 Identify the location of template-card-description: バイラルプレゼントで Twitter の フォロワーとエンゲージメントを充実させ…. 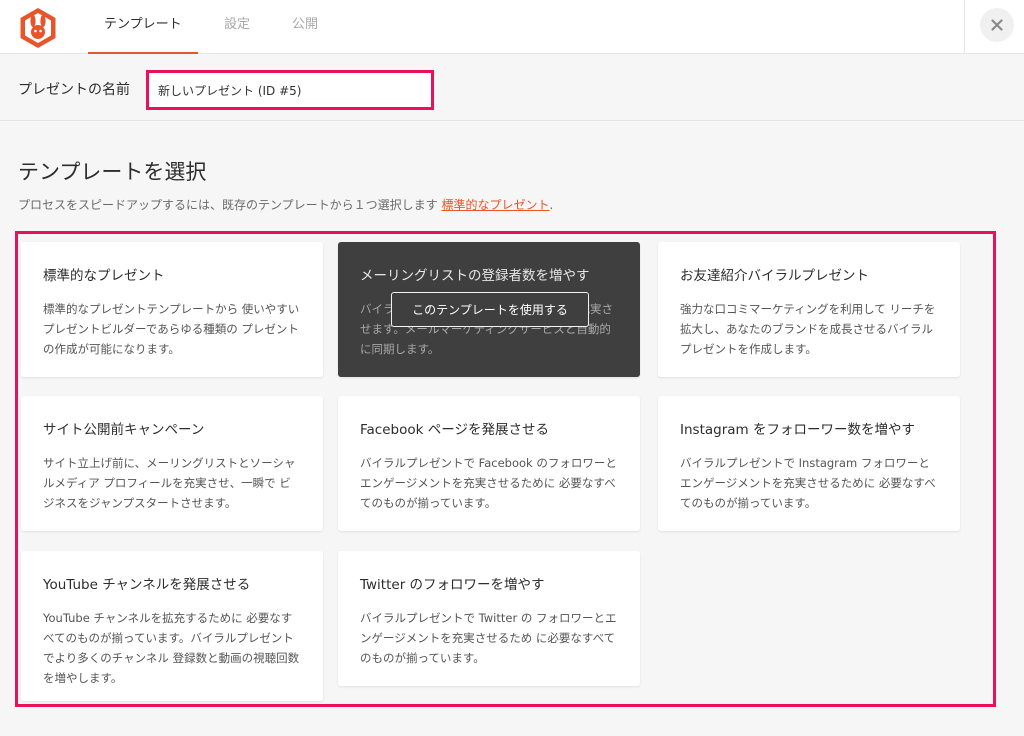
(488, 638).